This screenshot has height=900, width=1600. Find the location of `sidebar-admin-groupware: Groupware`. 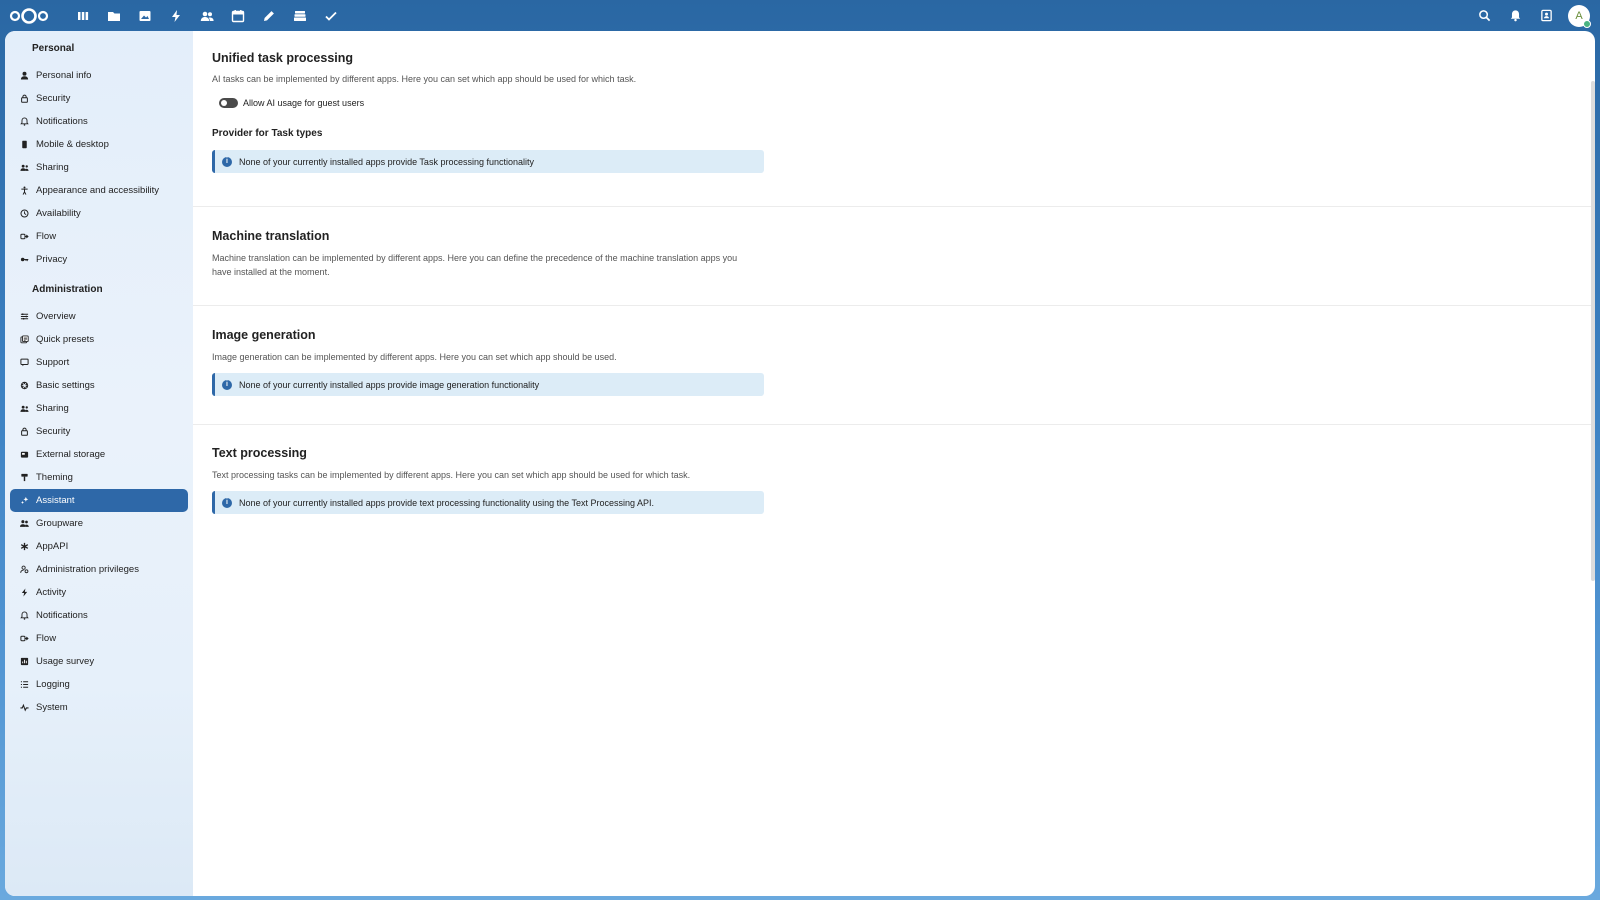

sidebar-admin-groupware: Groupware is located at coordinates (99, 523).